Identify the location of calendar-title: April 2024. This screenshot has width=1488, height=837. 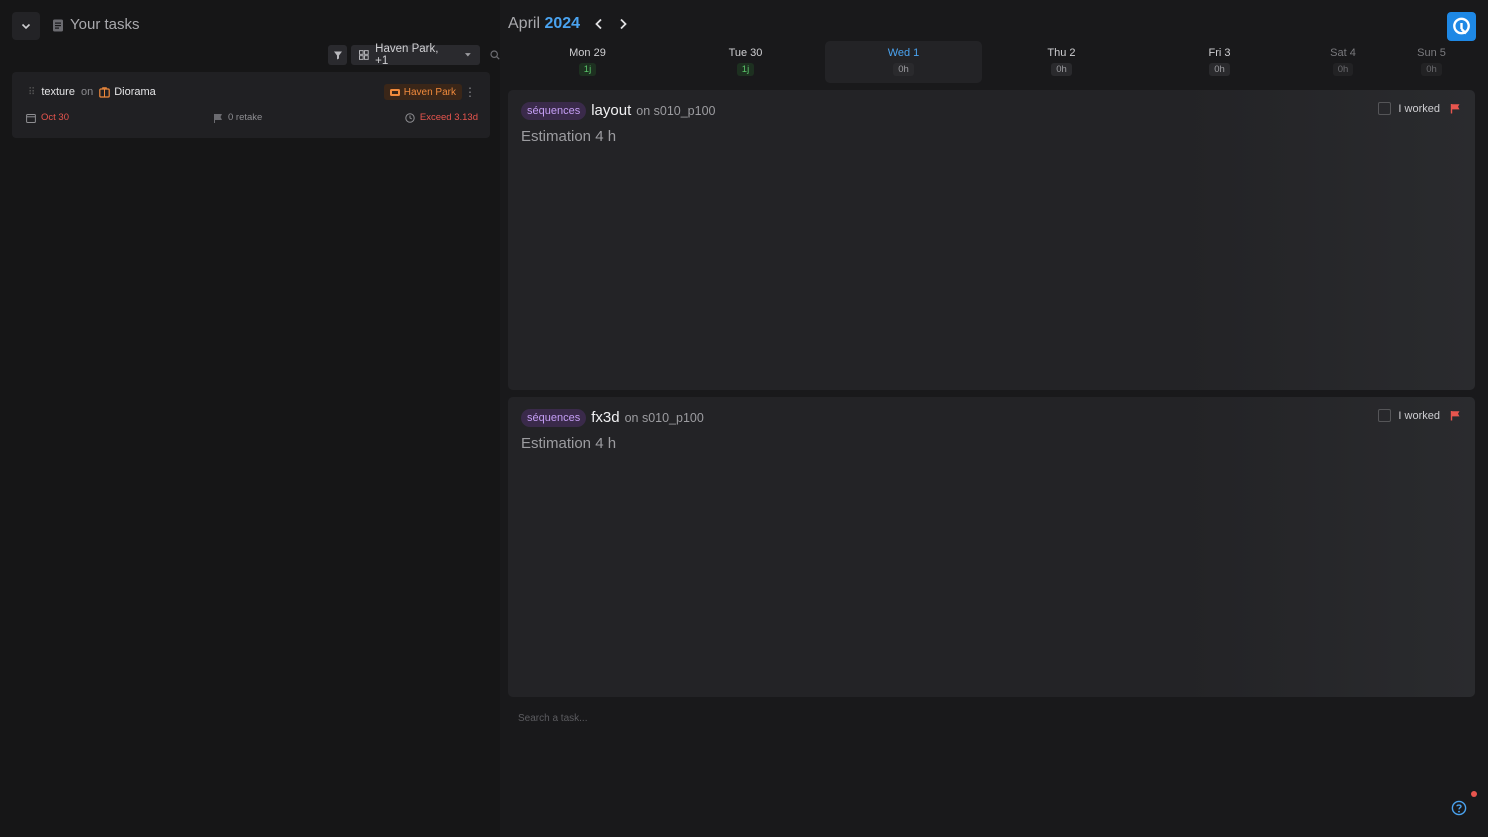
(544, 24).